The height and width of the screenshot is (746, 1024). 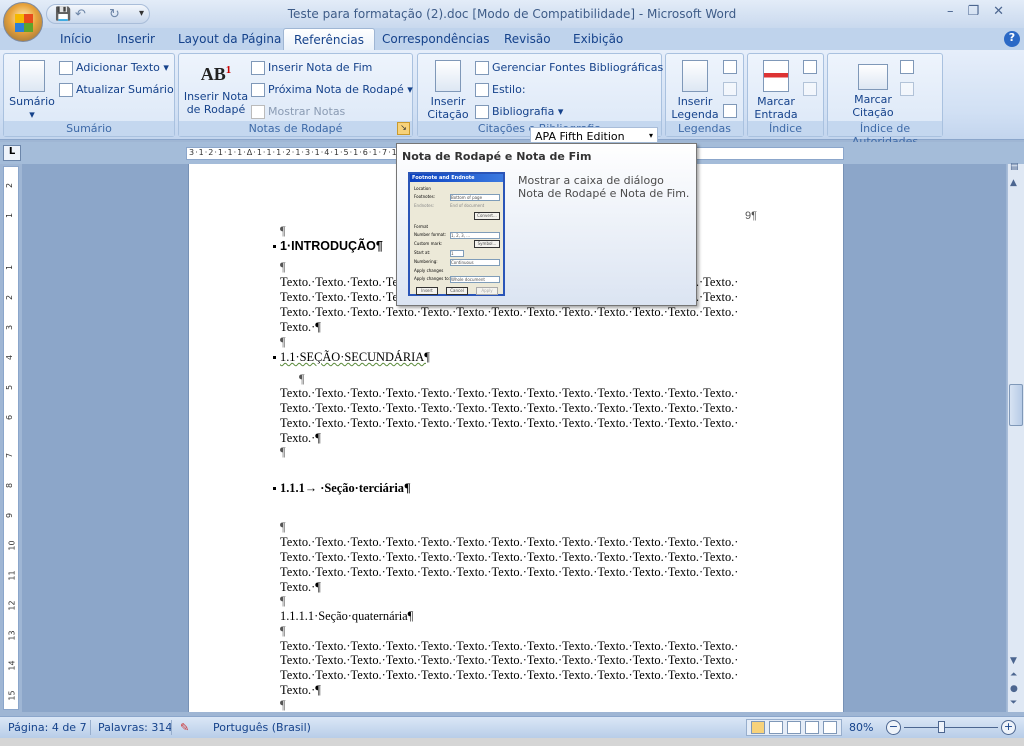 What do you see at coordinates (428, 243) in the screenshot?
I see `preview-text: Custom mark:` at bounding box center [428, 243].